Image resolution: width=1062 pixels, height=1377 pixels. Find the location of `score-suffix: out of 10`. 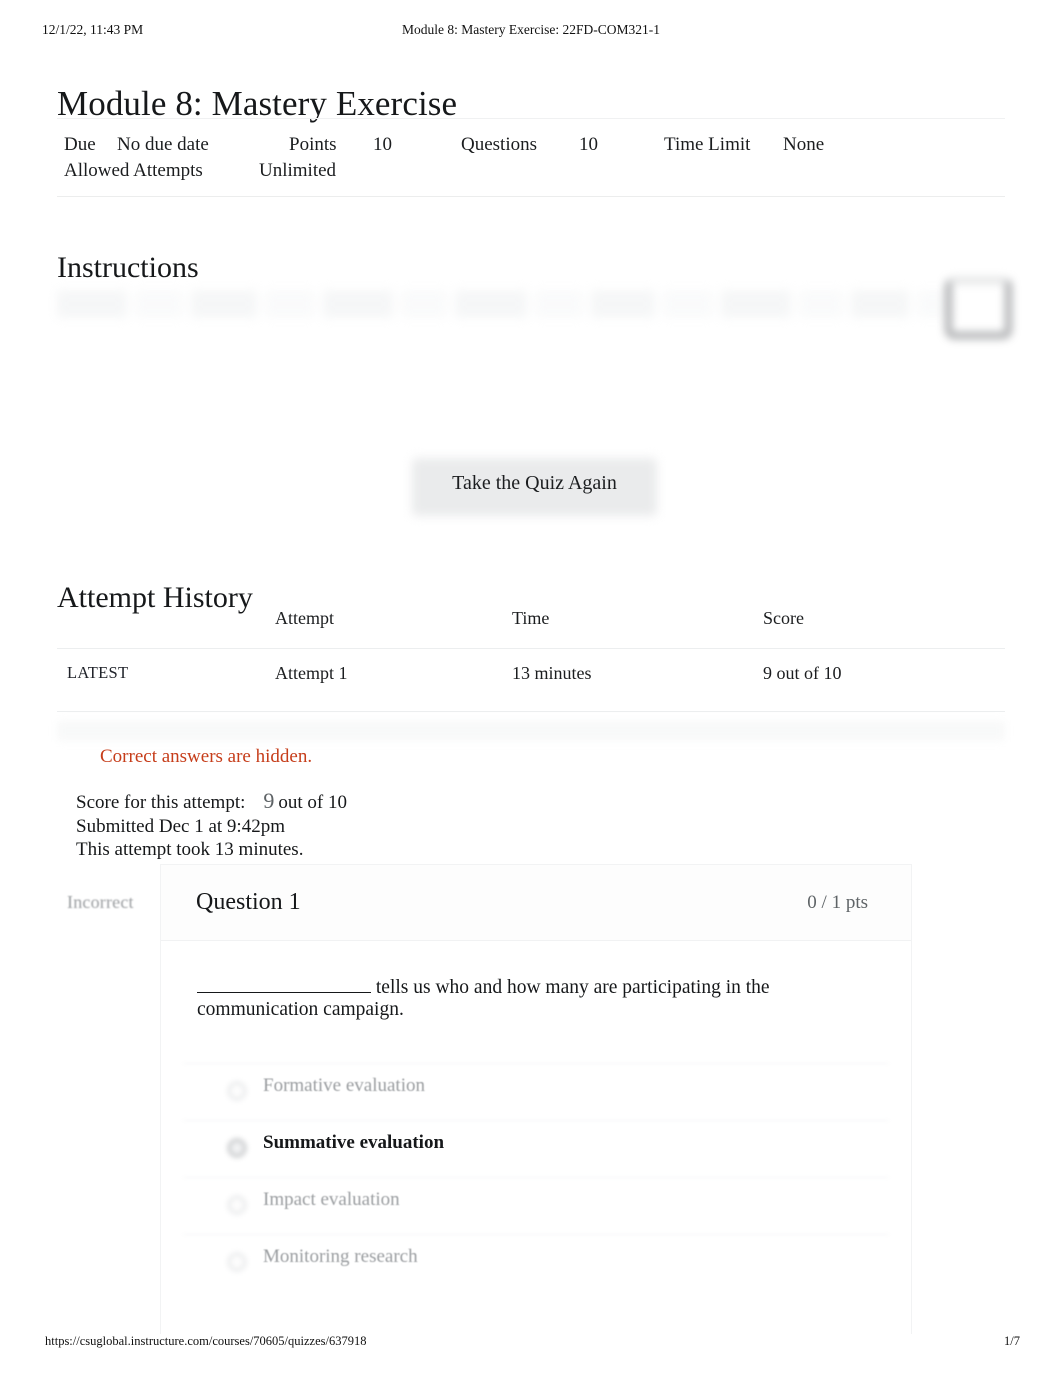

score-suffix: out of 10 is located at coordinates (312, 802).